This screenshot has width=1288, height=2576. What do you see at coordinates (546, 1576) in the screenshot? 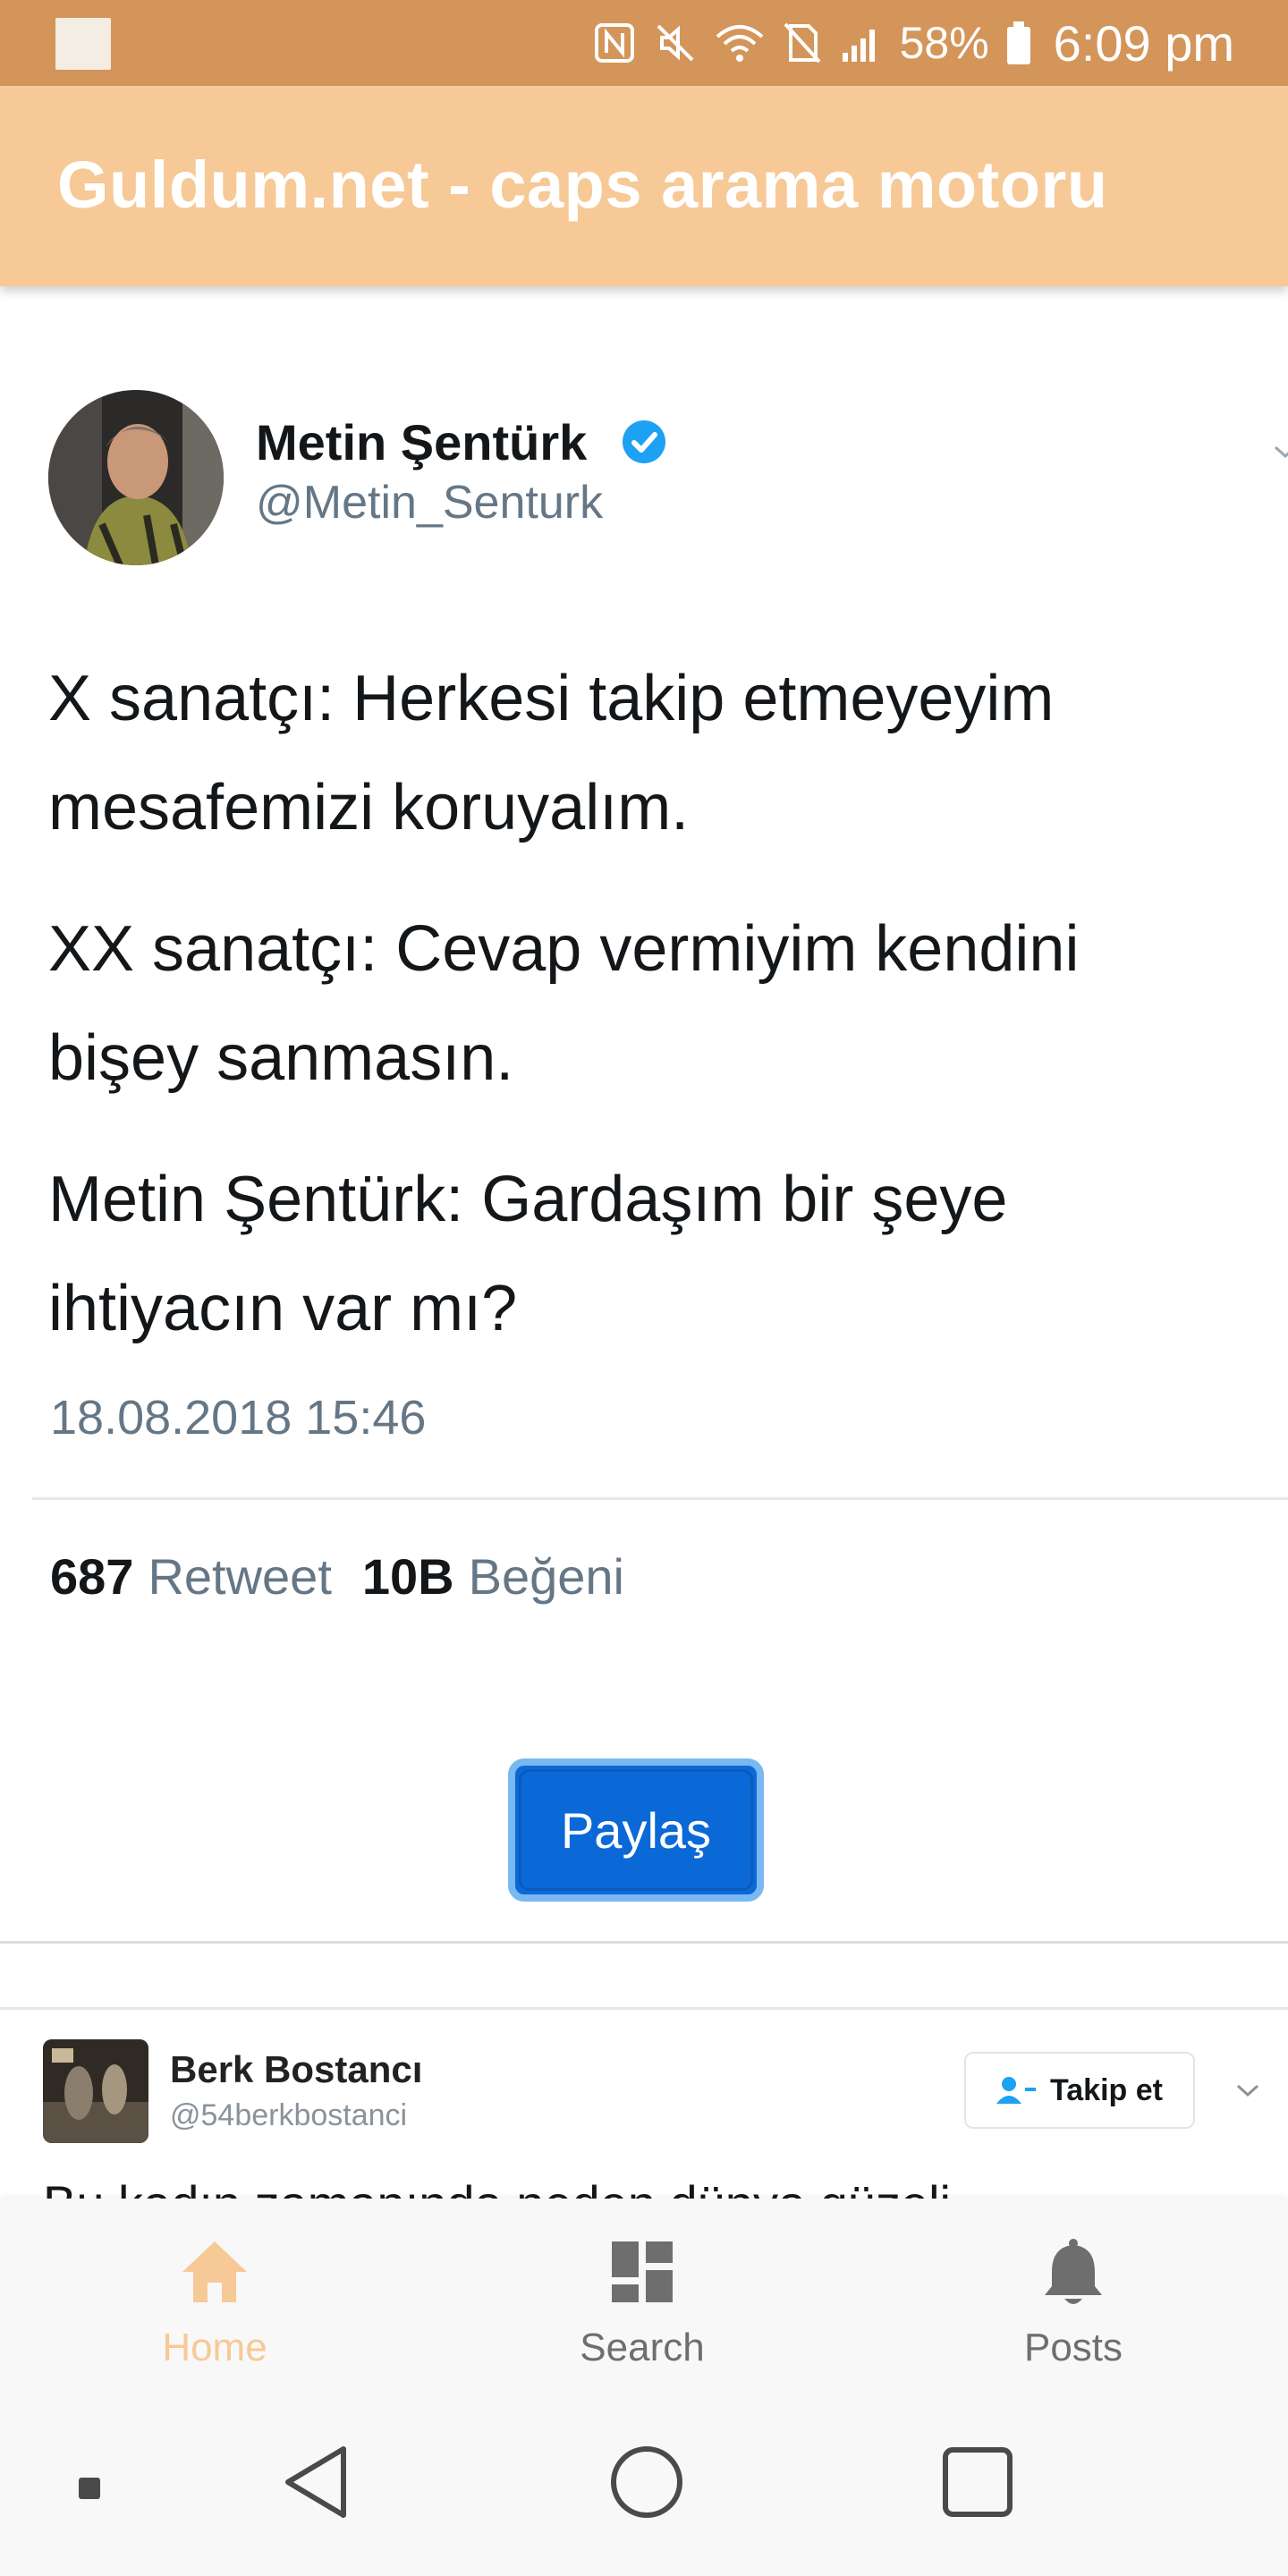
I see `like-label: Beğeni` at bounding box center [546, 1576].